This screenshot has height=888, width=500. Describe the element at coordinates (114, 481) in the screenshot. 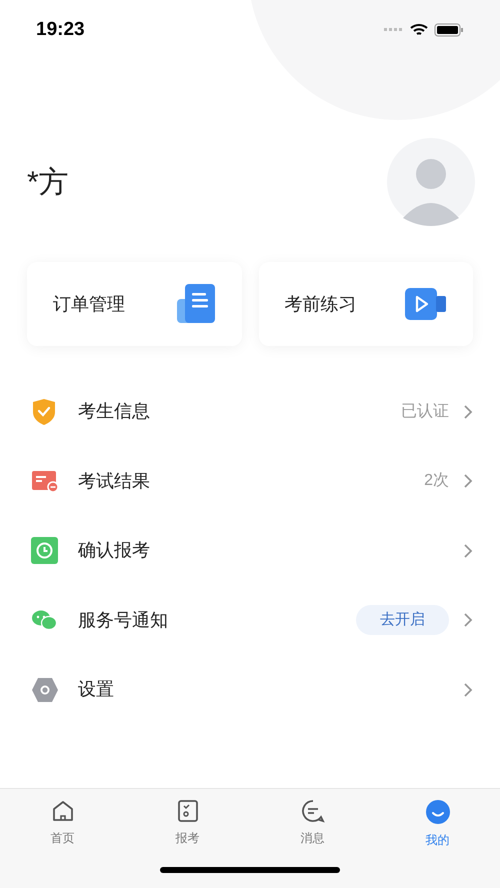

I see `menu-label: 考试结果` at that location.